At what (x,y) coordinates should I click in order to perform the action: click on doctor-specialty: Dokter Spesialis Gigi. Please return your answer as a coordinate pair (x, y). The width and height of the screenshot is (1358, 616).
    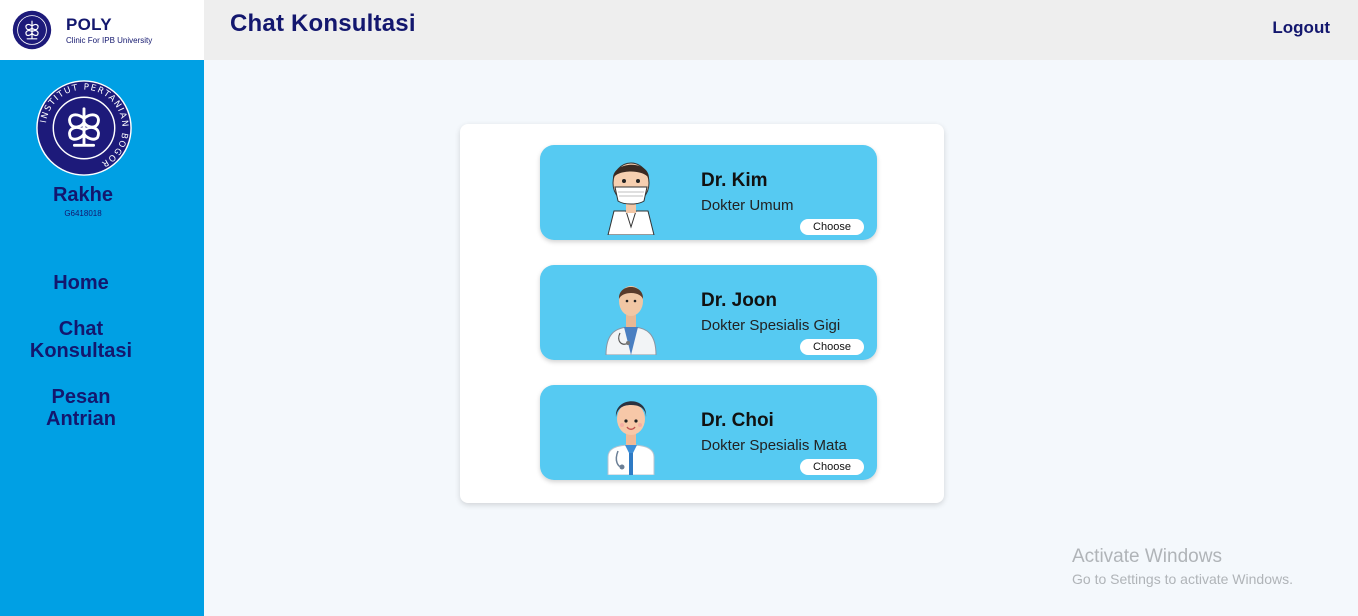
    Looking at the image, I should click on (771, 325).